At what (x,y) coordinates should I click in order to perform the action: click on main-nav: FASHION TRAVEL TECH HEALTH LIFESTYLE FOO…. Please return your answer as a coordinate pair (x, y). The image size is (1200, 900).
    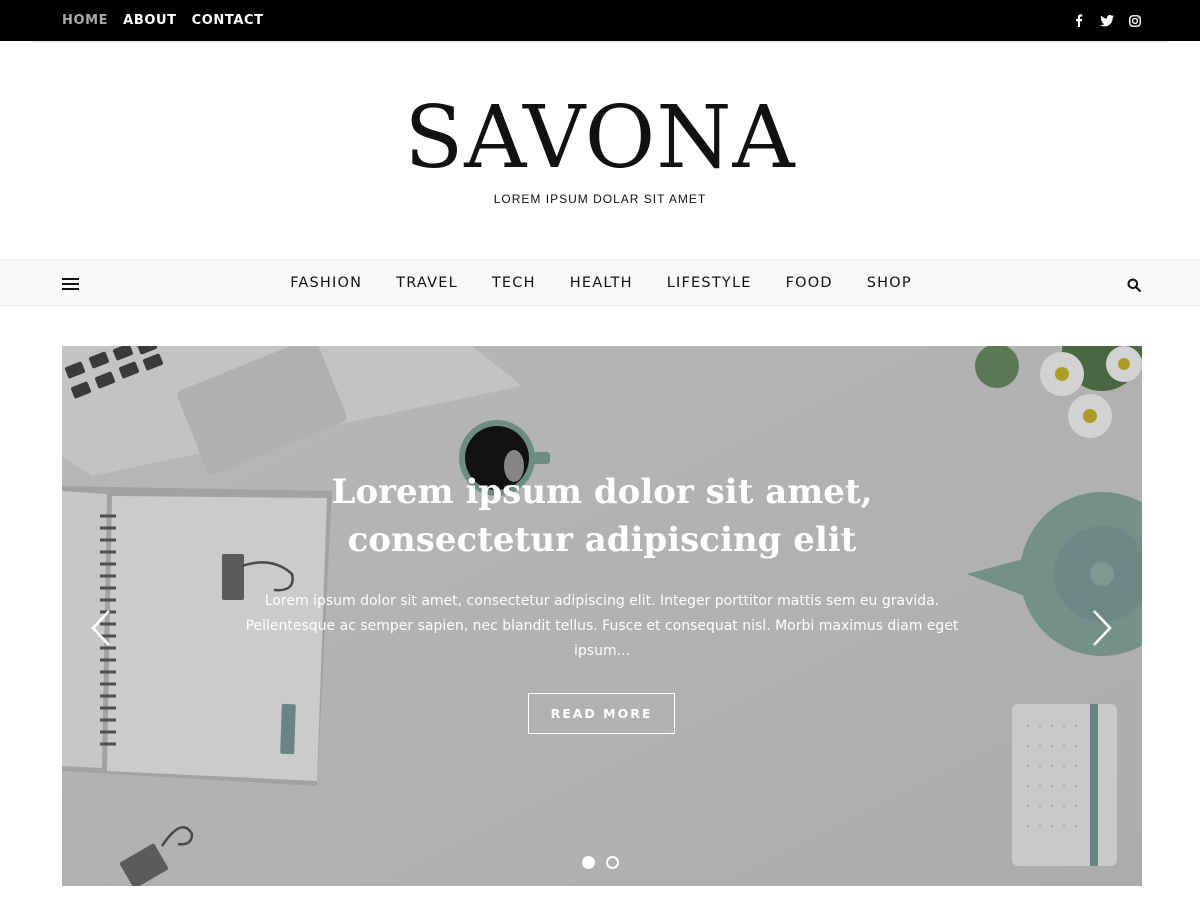
    Looking at the image, I should click on (600, 282).